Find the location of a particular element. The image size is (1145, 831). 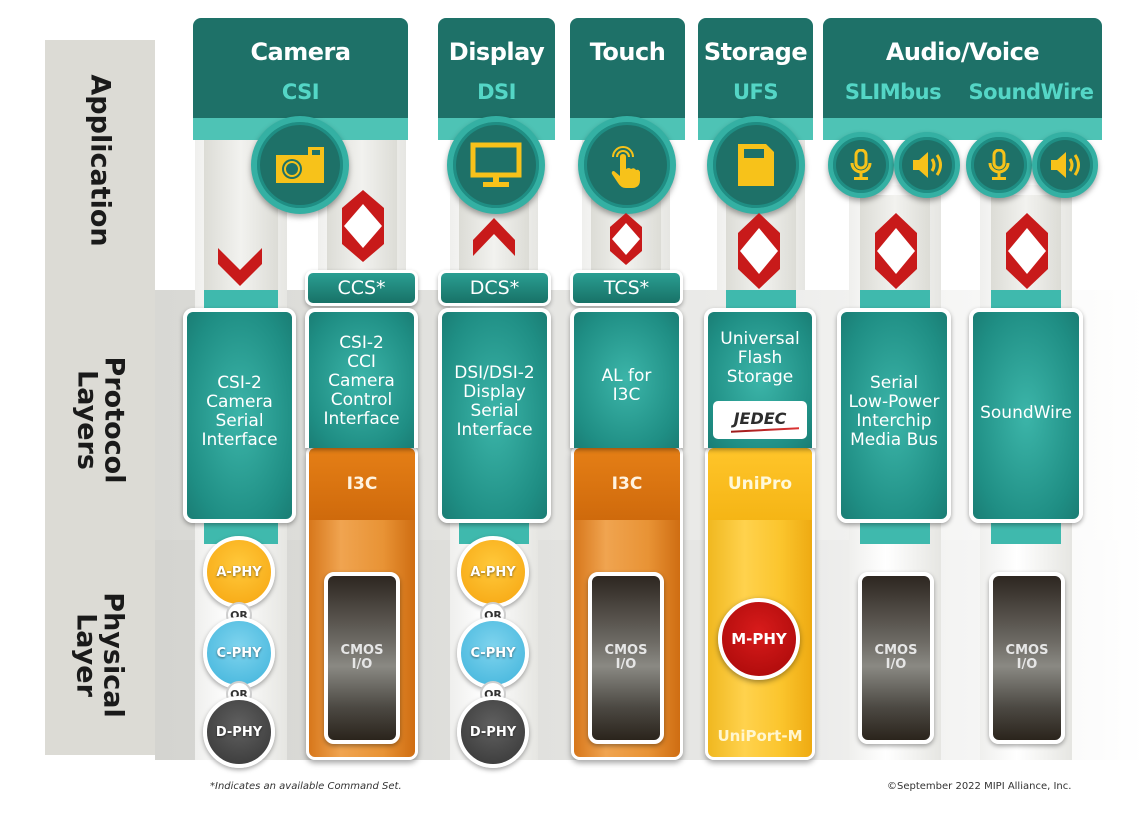

jedec-logo-text: JEDEC is located at coordinates (760, 418).